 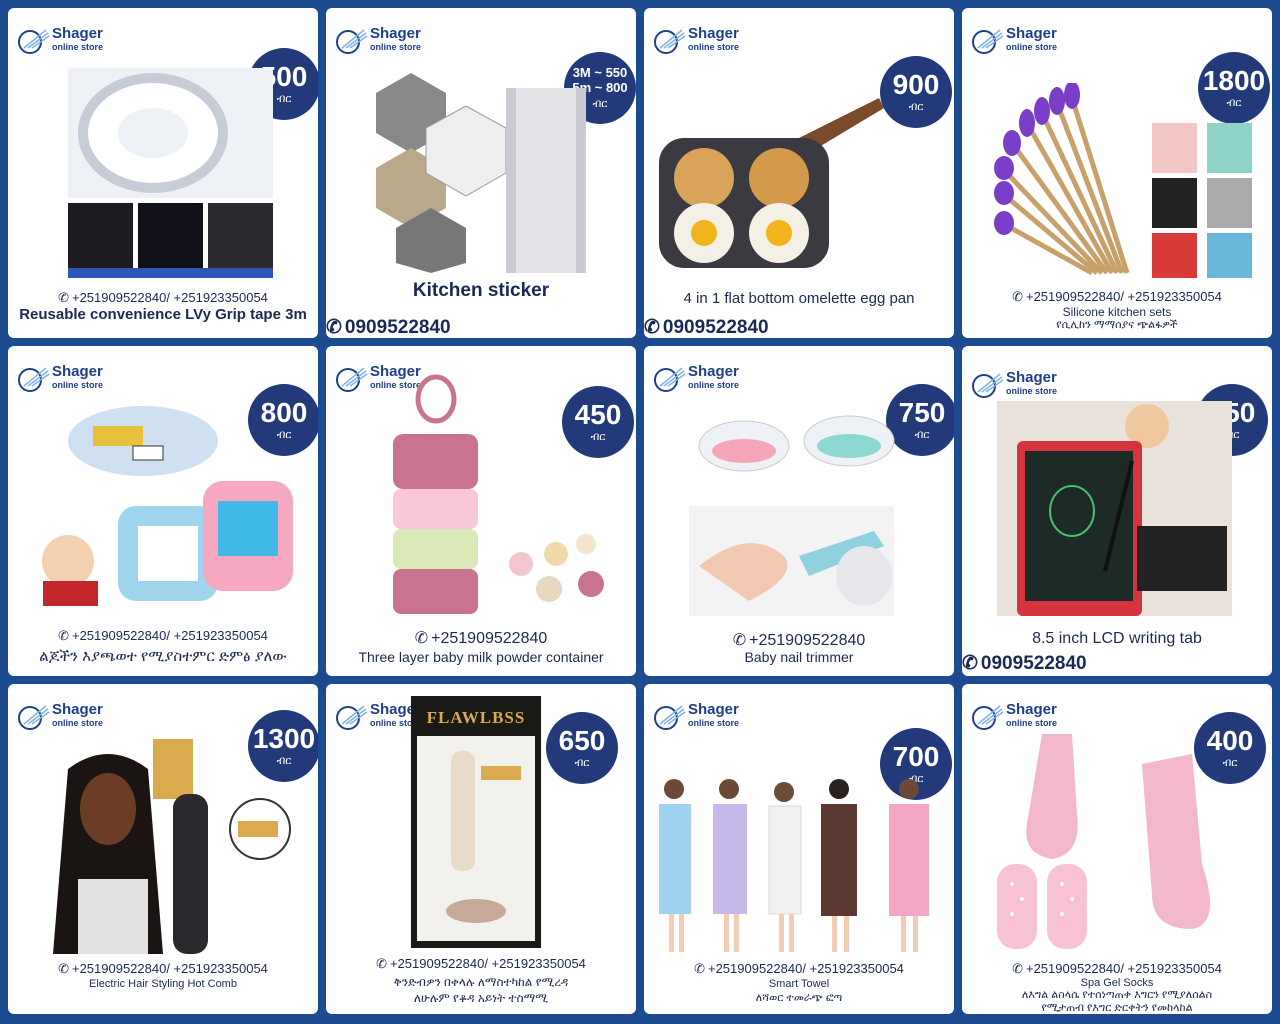 What do you see at coordinates (799, 984) in the screenshot?
I see `product-name: Smart Towel` at bounding box center [799, 984].